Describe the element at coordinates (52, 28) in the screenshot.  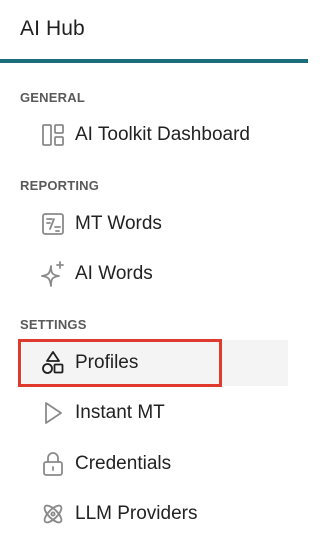
I see `app-title: AI Hub` at that location.